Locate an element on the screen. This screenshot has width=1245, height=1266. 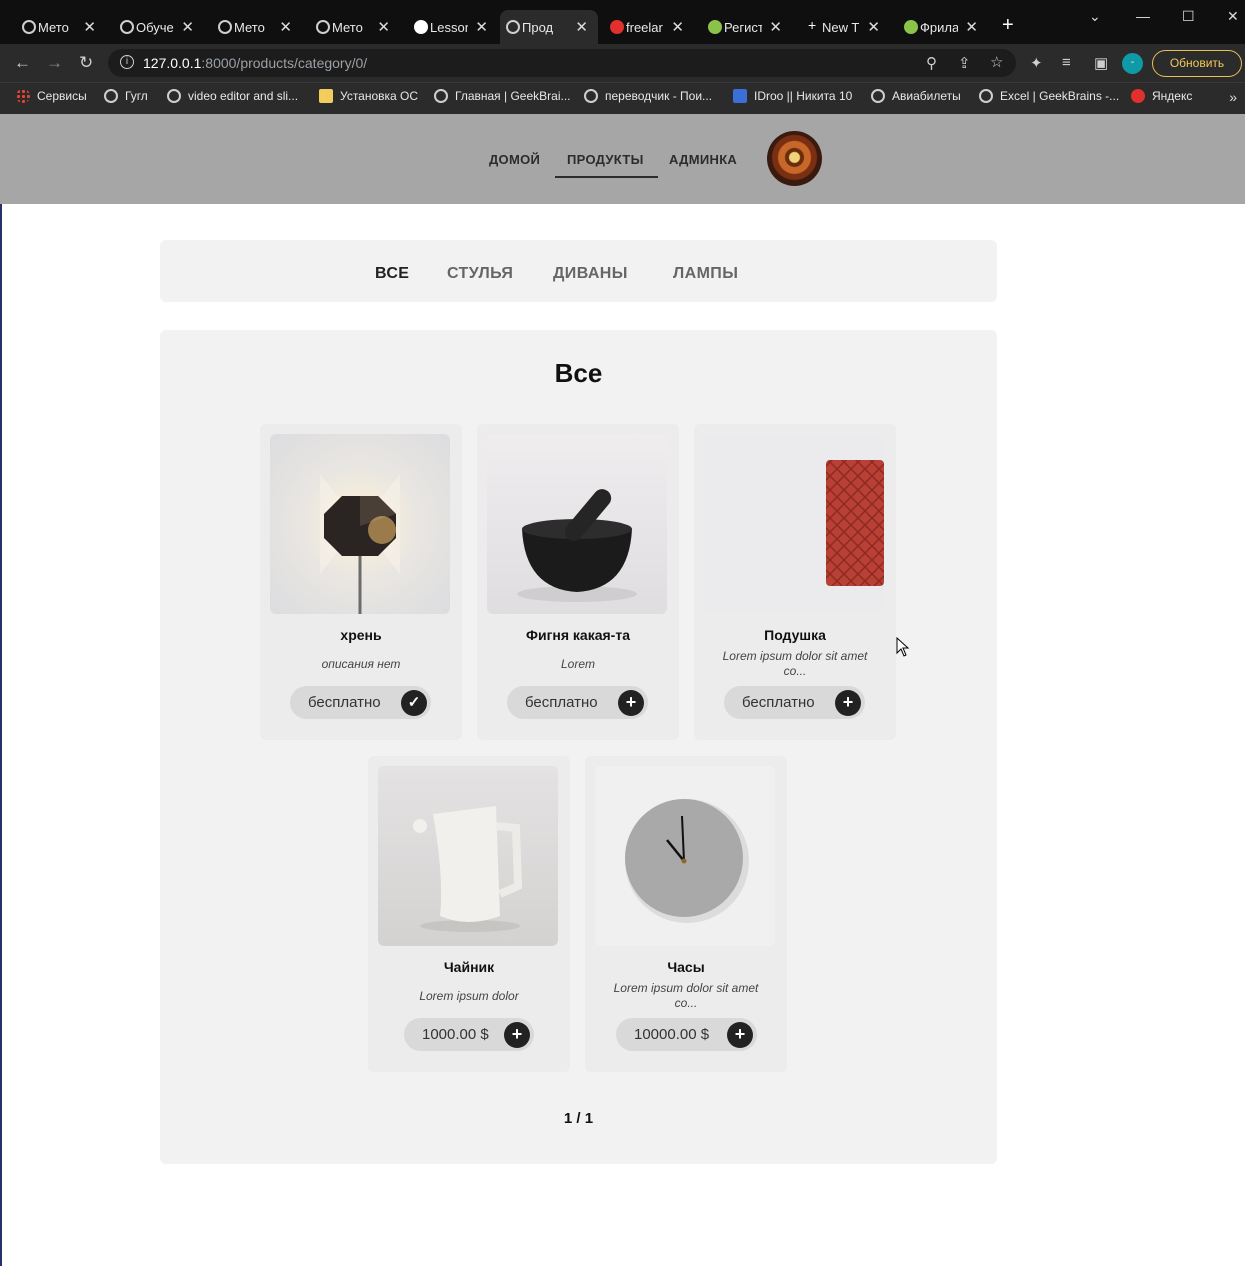
price-tag: бесплатно ✓ is located at coordinates (360, 702).